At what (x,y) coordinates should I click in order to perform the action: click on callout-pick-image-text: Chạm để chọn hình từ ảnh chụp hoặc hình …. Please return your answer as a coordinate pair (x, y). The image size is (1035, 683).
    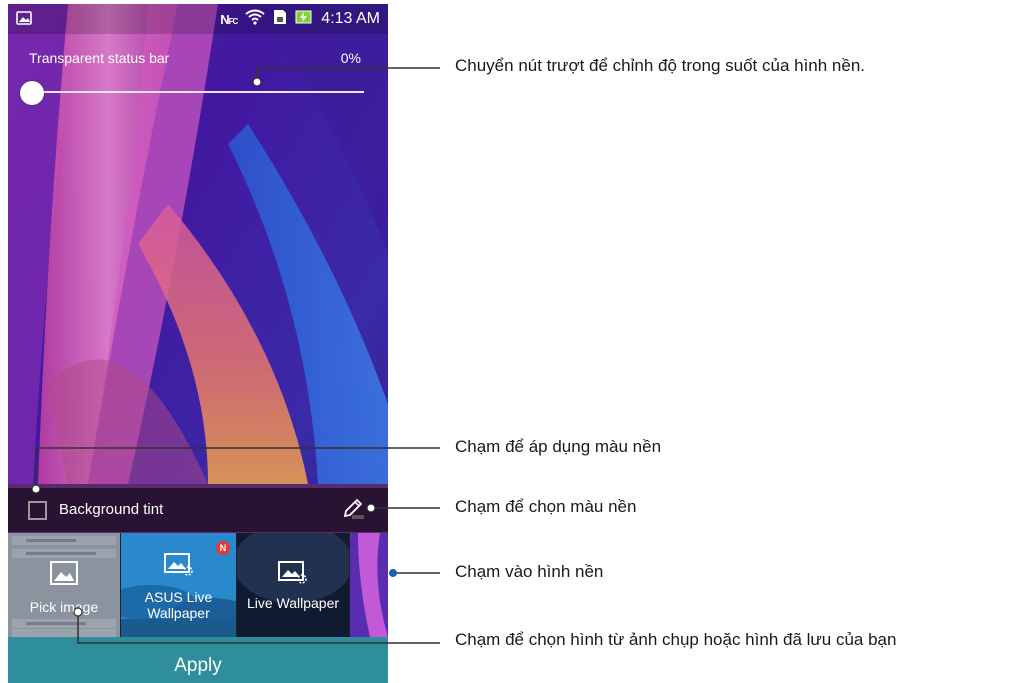
    Looking at the image, I should click on (676, 639).